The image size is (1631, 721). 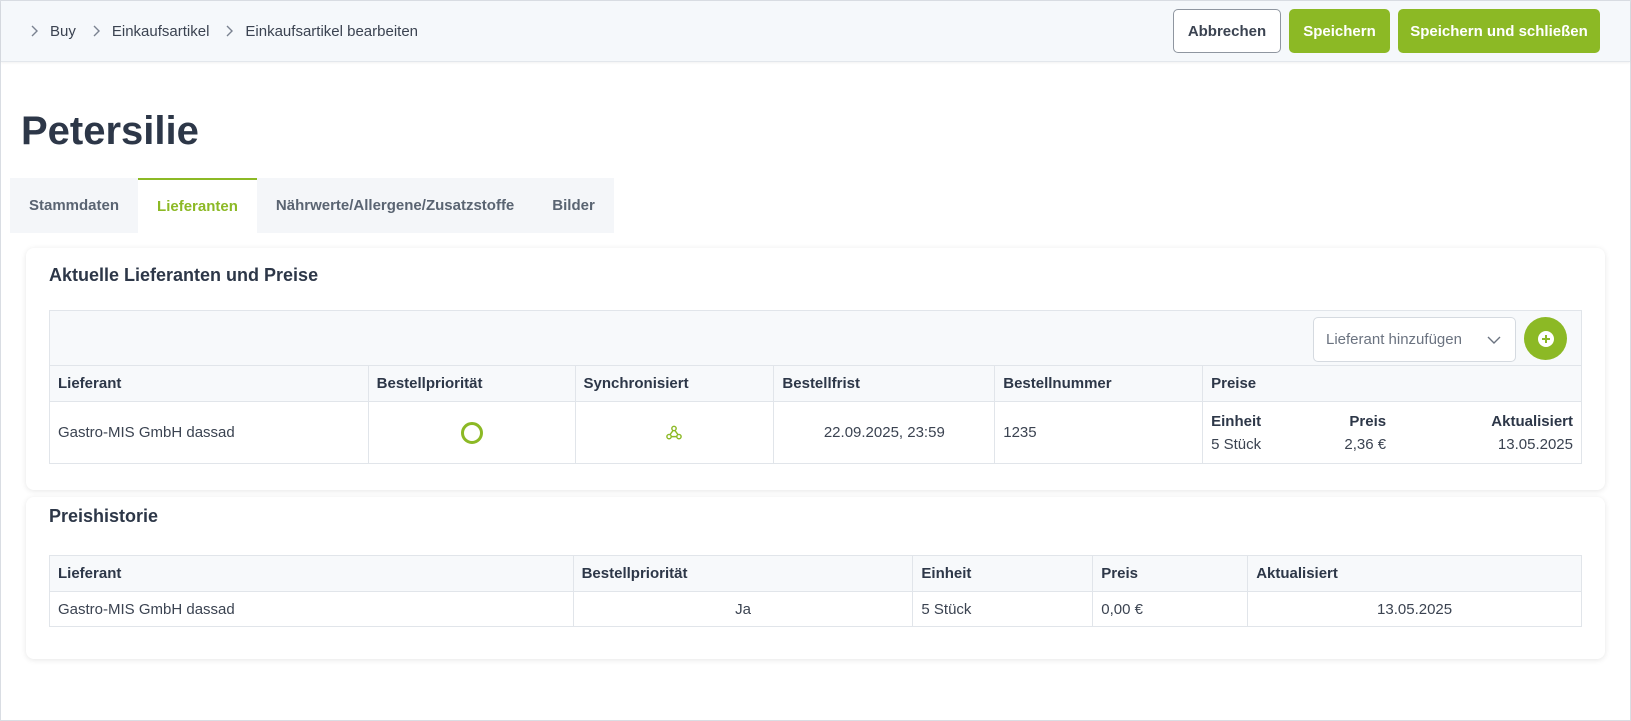 What do you see at coordinates (674, 383) in the screenshot?
I see `column-header: Synchronisiert` at bounding box center [674, 383].